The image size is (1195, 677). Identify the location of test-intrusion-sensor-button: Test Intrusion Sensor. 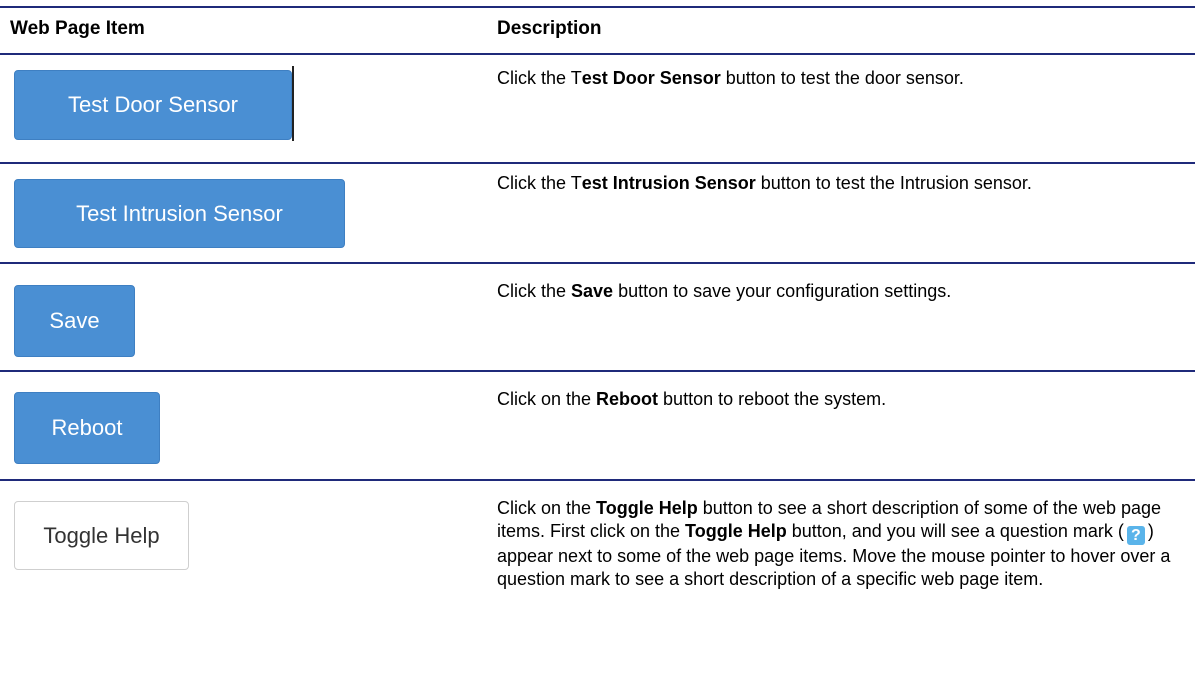
(179, 213).